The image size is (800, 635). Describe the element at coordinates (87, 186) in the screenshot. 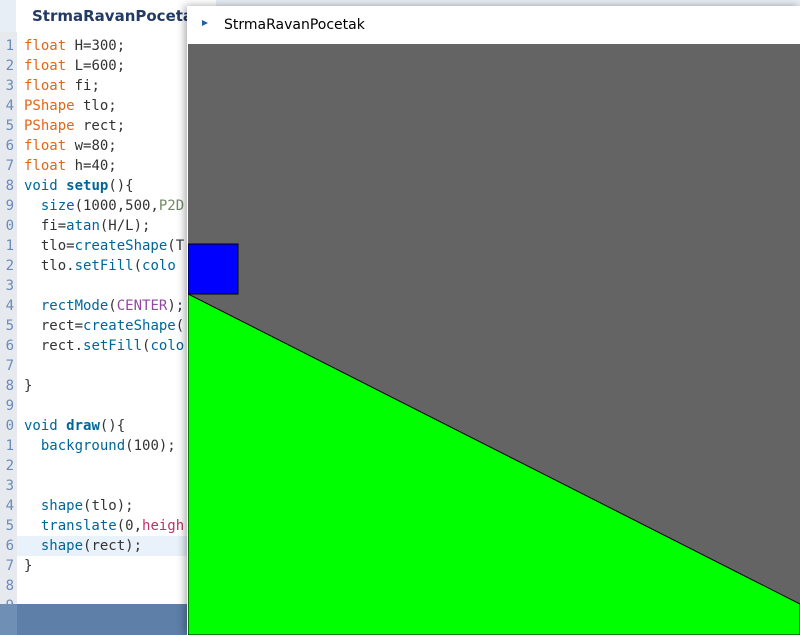

I see `code-token: setup` at that location.